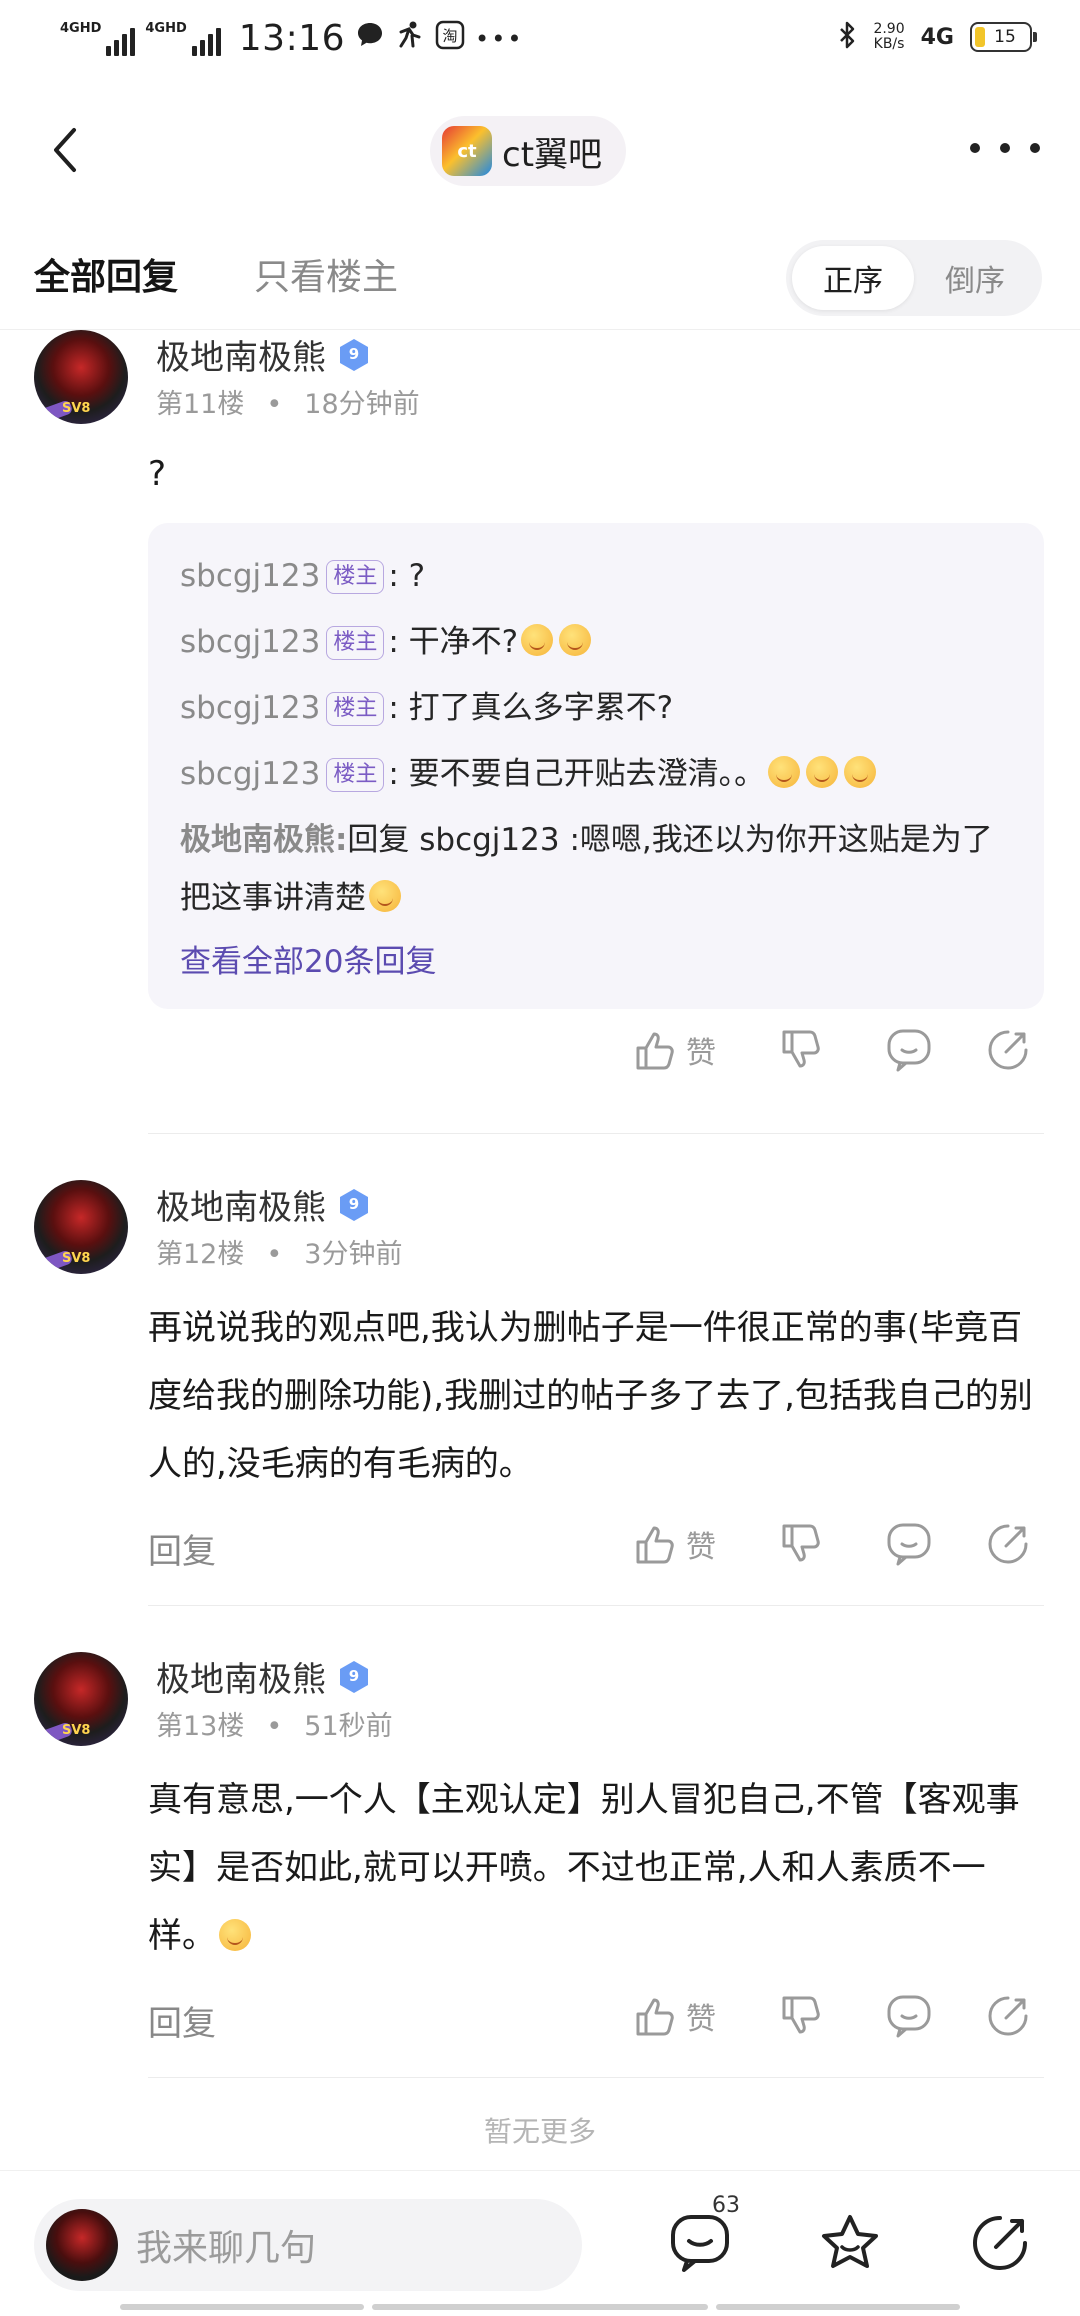 The image size is (1080, 2316). I want to click on battery-level: 15, so click(1005, 37).